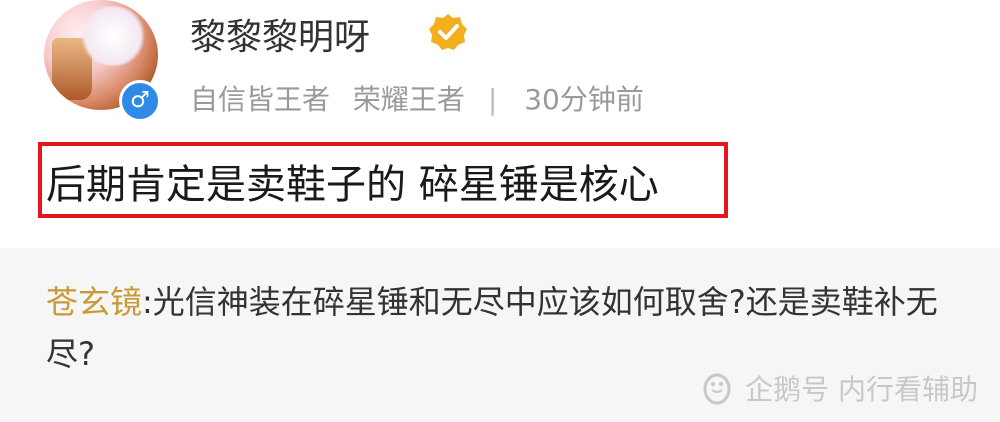 Image resolution: width=1000 pixels, height=422 pixels. What do you see at coordinates (113, 36) in the screenshot?
I see `avatar-figure` at bounding box center [113, 36].